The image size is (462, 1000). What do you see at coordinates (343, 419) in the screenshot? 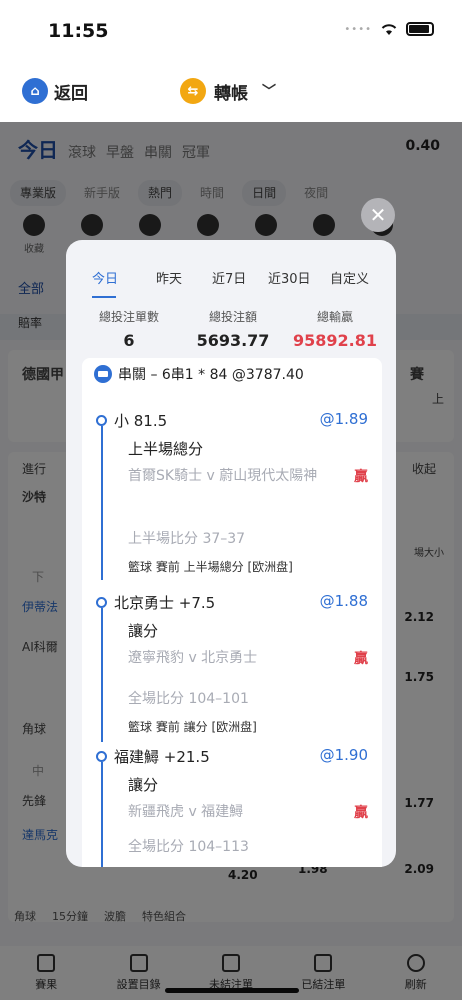
I see `leg-odds: @1.89` at bounding box center [343, 419].